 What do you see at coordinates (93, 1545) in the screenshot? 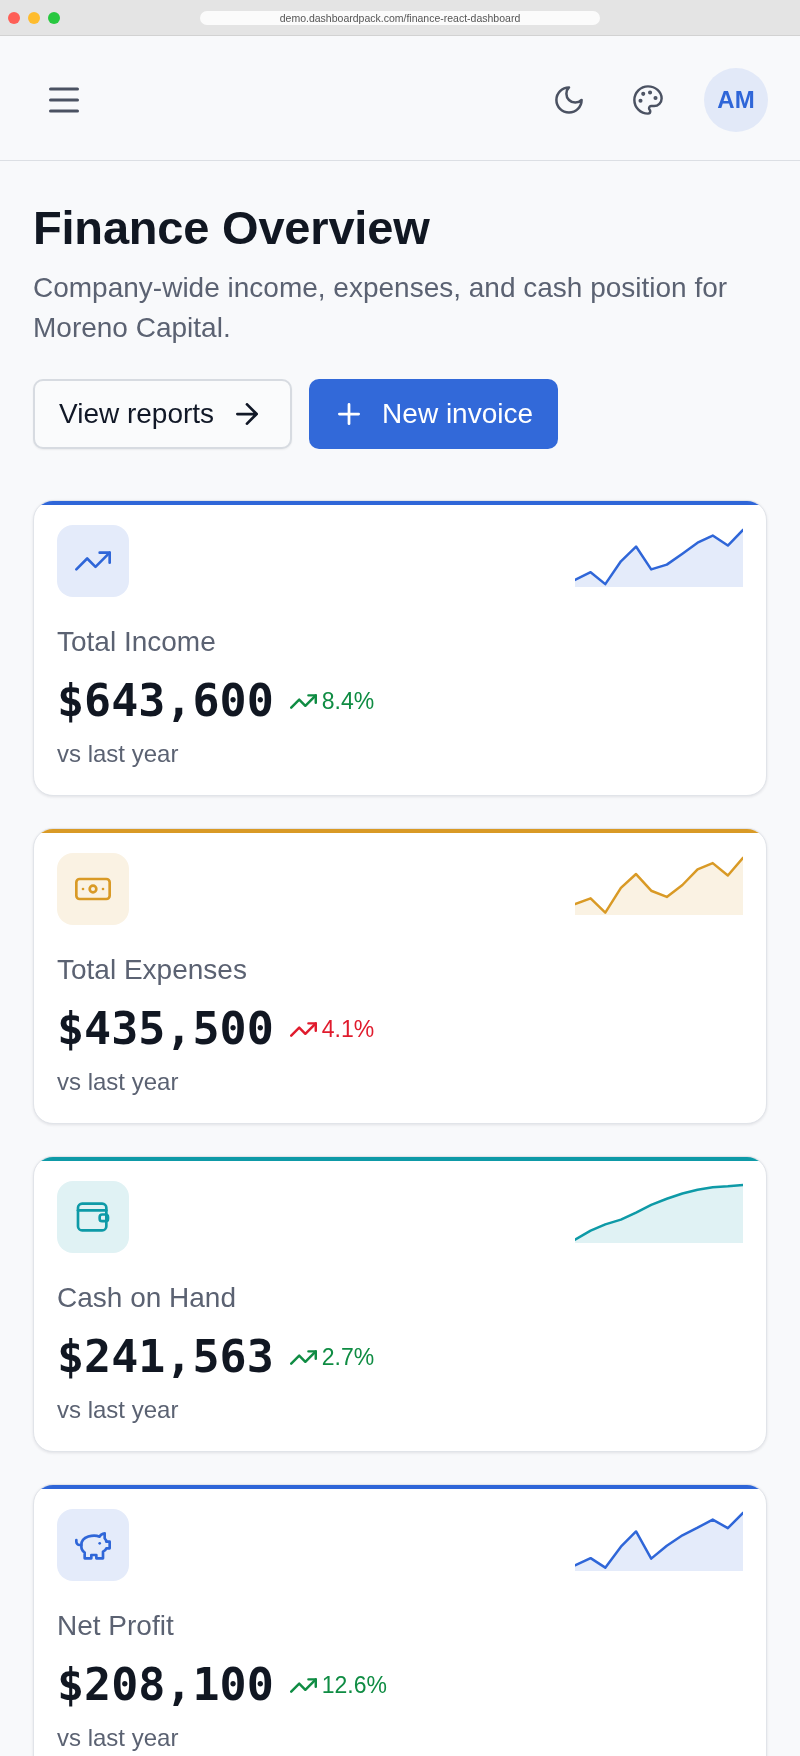
I see `piggy-bank-icon` at bounding box center [93, 1545].